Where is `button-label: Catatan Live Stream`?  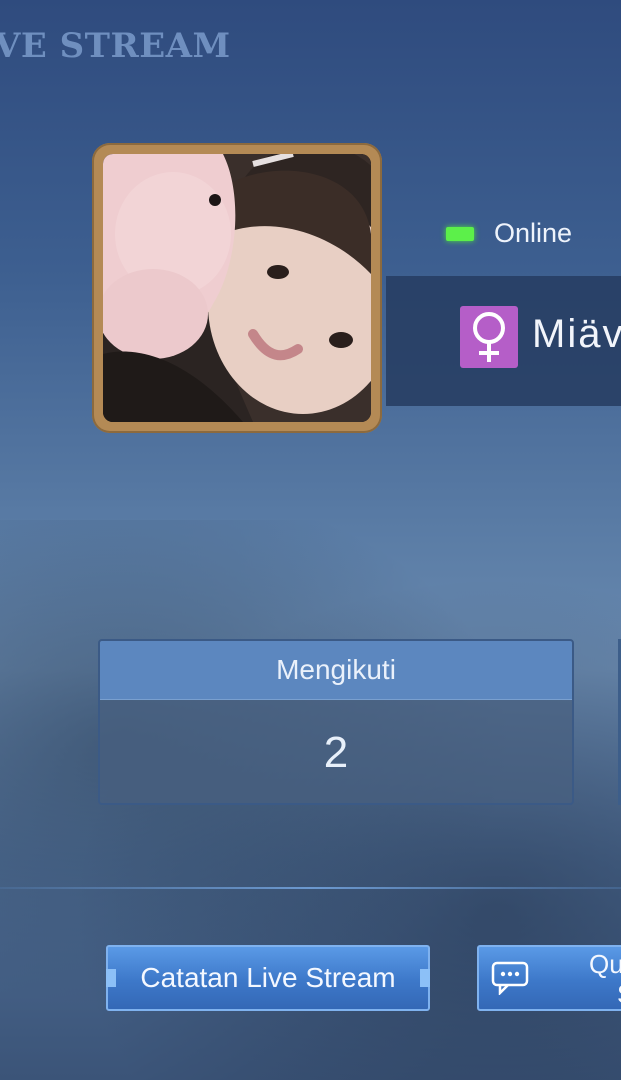 button-label: Catatan Live Stream is located at coordinates (268, 977).